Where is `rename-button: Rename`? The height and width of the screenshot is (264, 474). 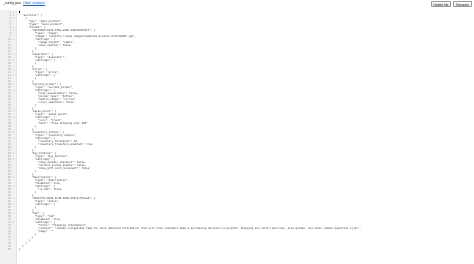
rename-button: Rename is located at coordinates (462, 4).